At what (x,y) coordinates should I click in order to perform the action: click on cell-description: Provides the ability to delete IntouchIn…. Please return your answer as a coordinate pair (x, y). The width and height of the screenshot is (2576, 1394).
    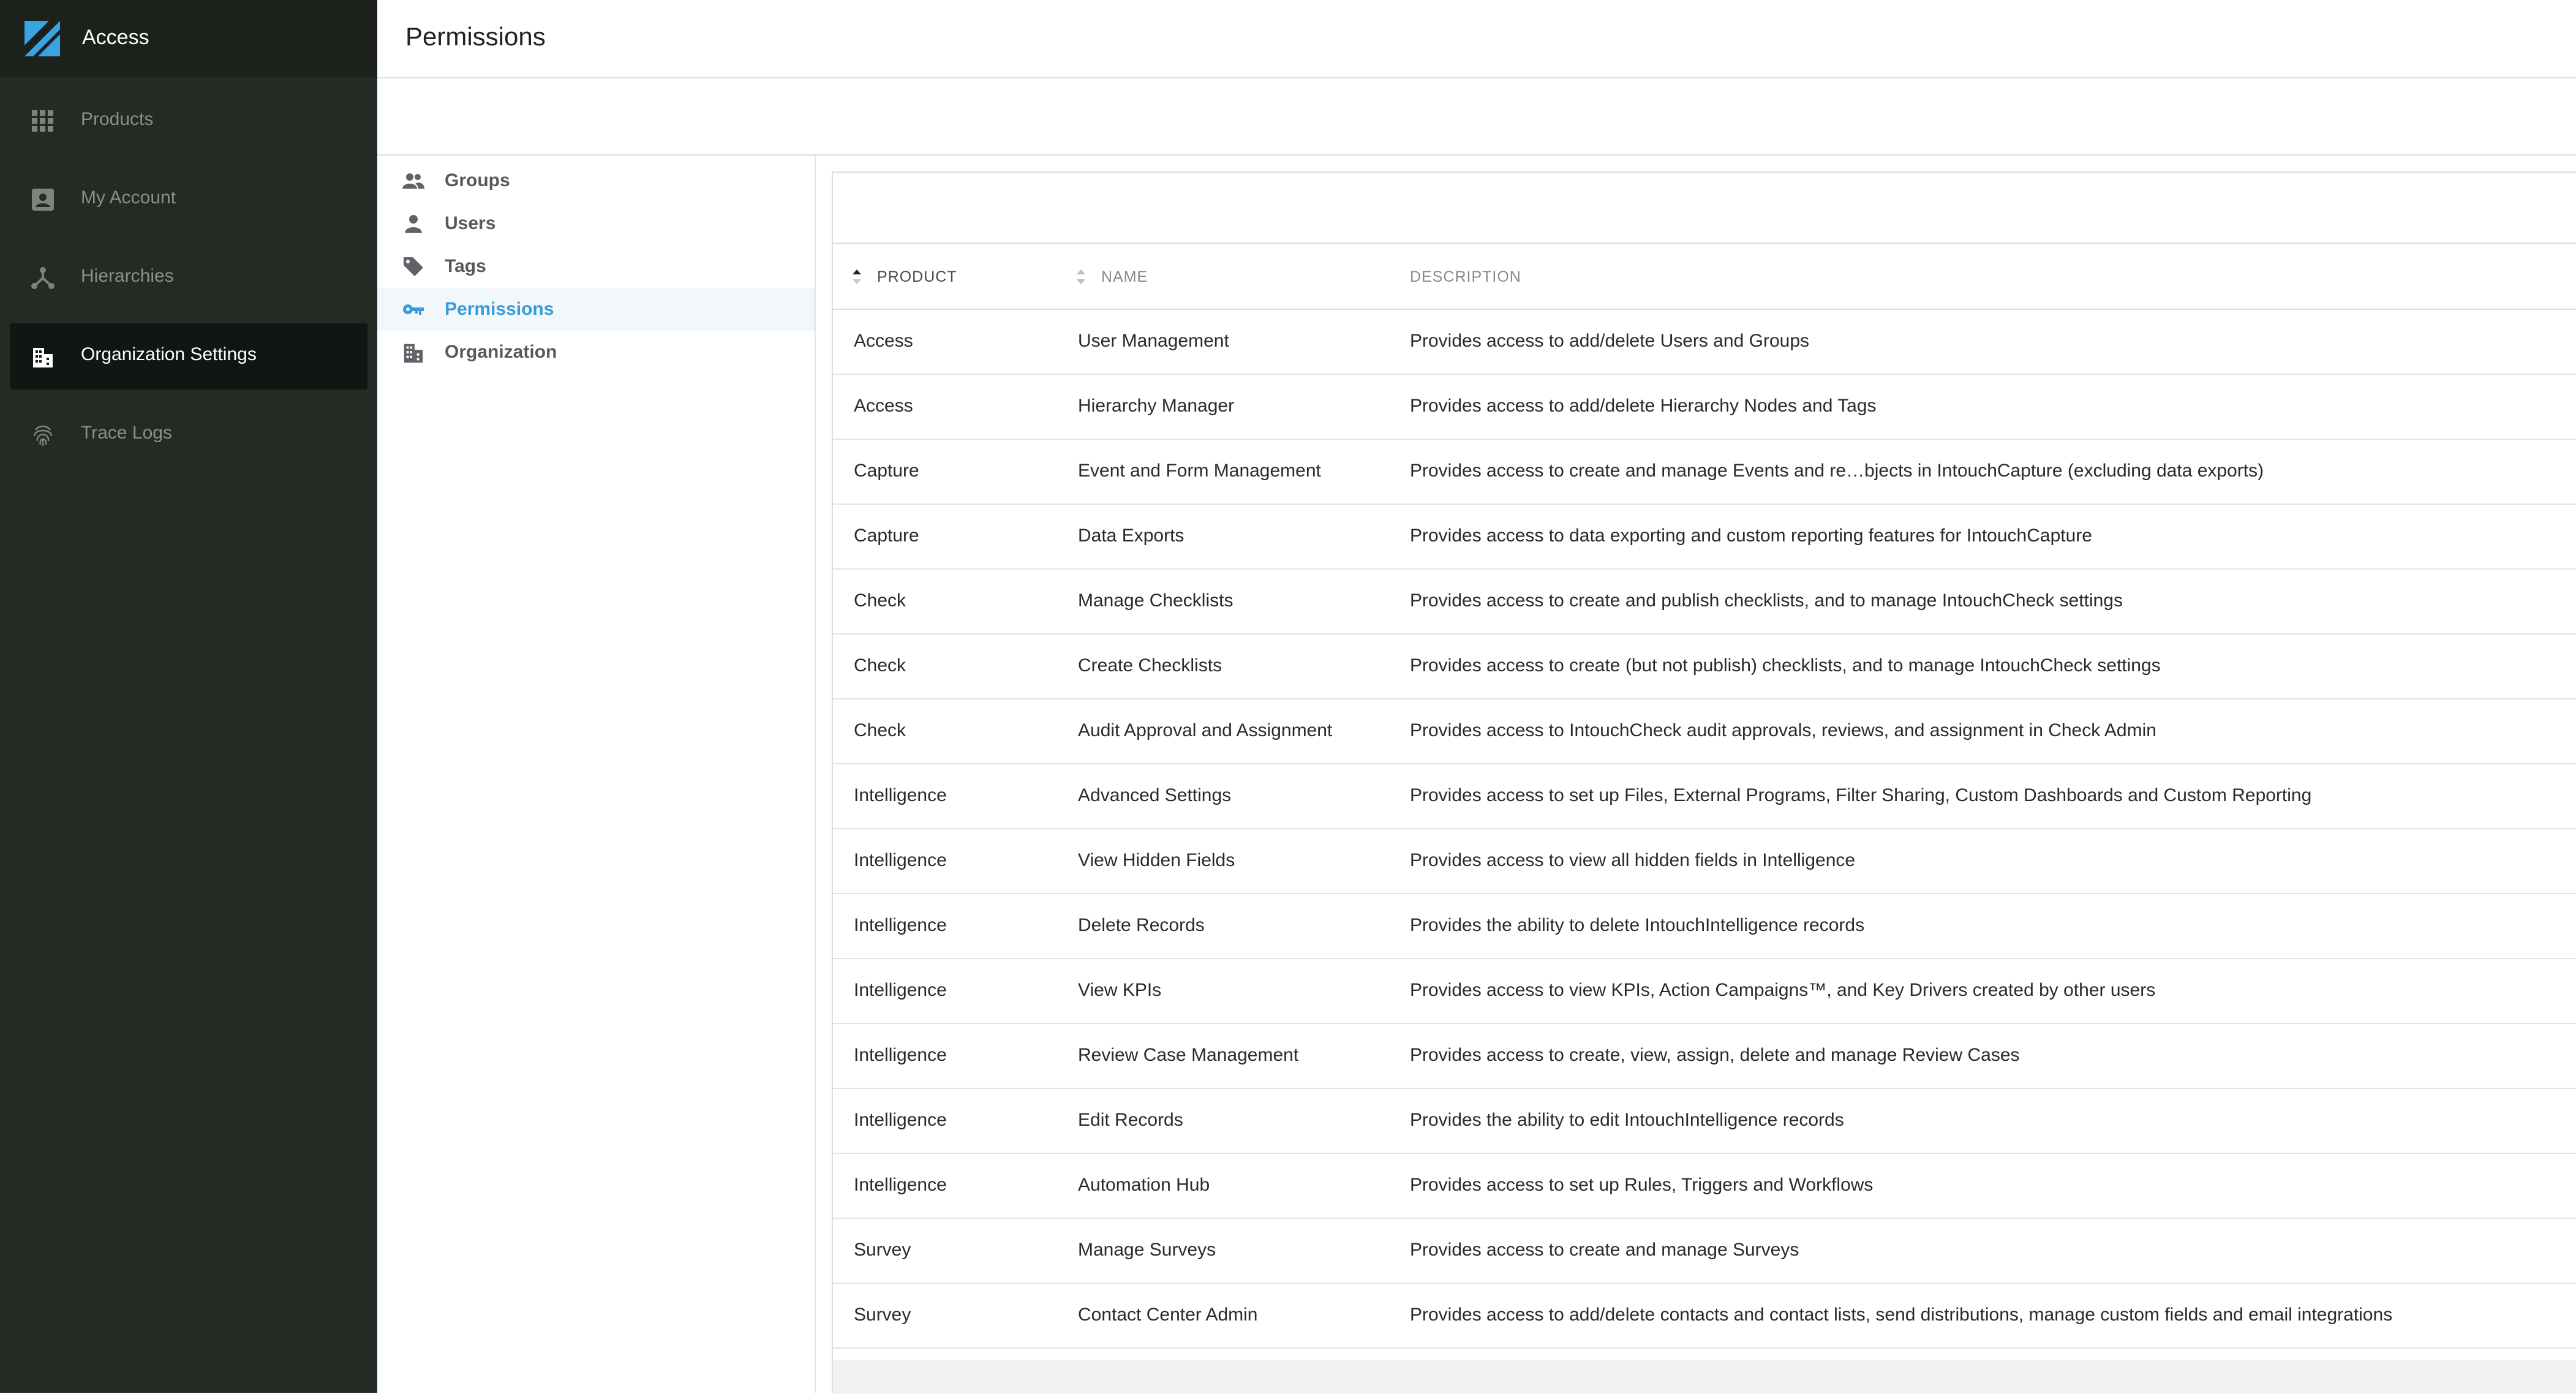
    Looking at the image, I should click on (1637, 925).